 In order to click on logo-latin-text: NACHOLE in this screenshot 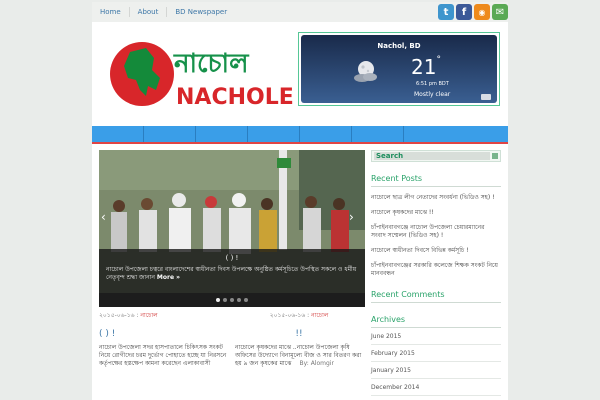, I will do `click(235, 97)`.